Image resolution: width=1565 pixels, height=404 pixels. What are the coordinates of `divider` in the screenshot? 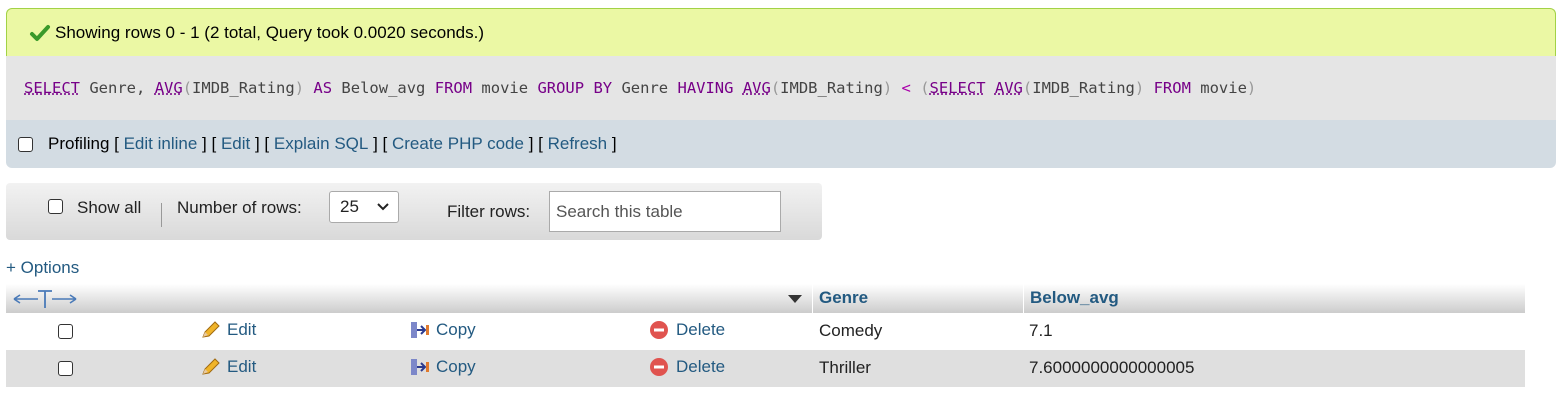 It's located at (161, 215).